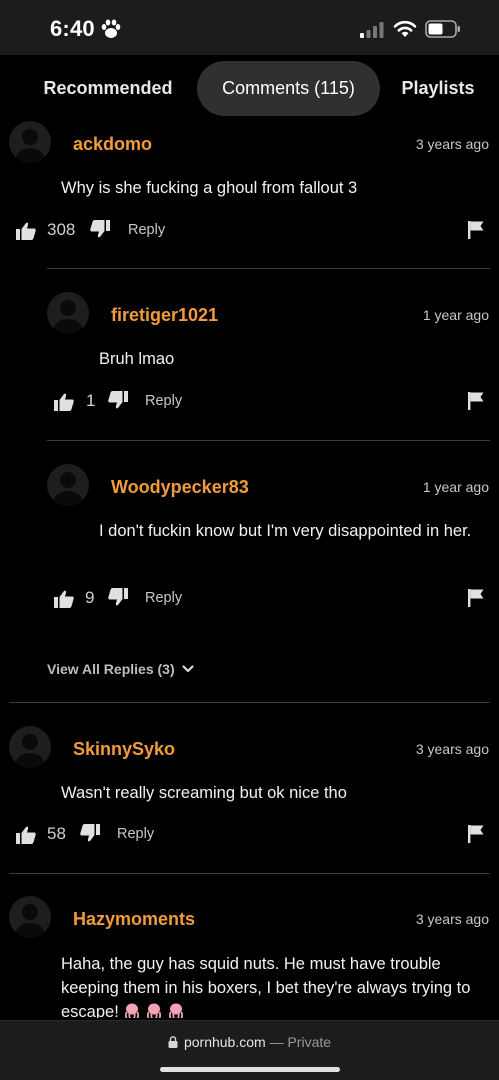 This screenshot has width=499, height=1080. What do you see at coordinates (272, 403) in the screenshot?
I see `reply-actions: 1 Reply` at bounding box center [272, 403].